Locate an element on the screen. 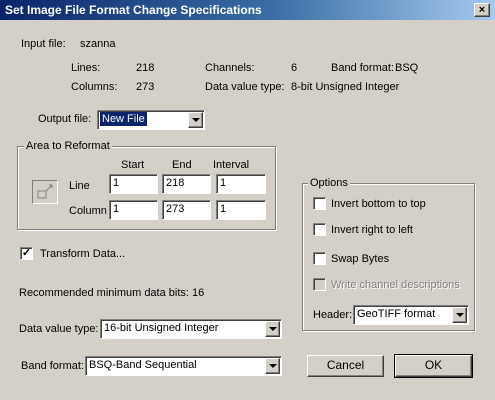 This screenshot has width=495, height=400. input-file-value: szanna is located at coordinates (98, 44).